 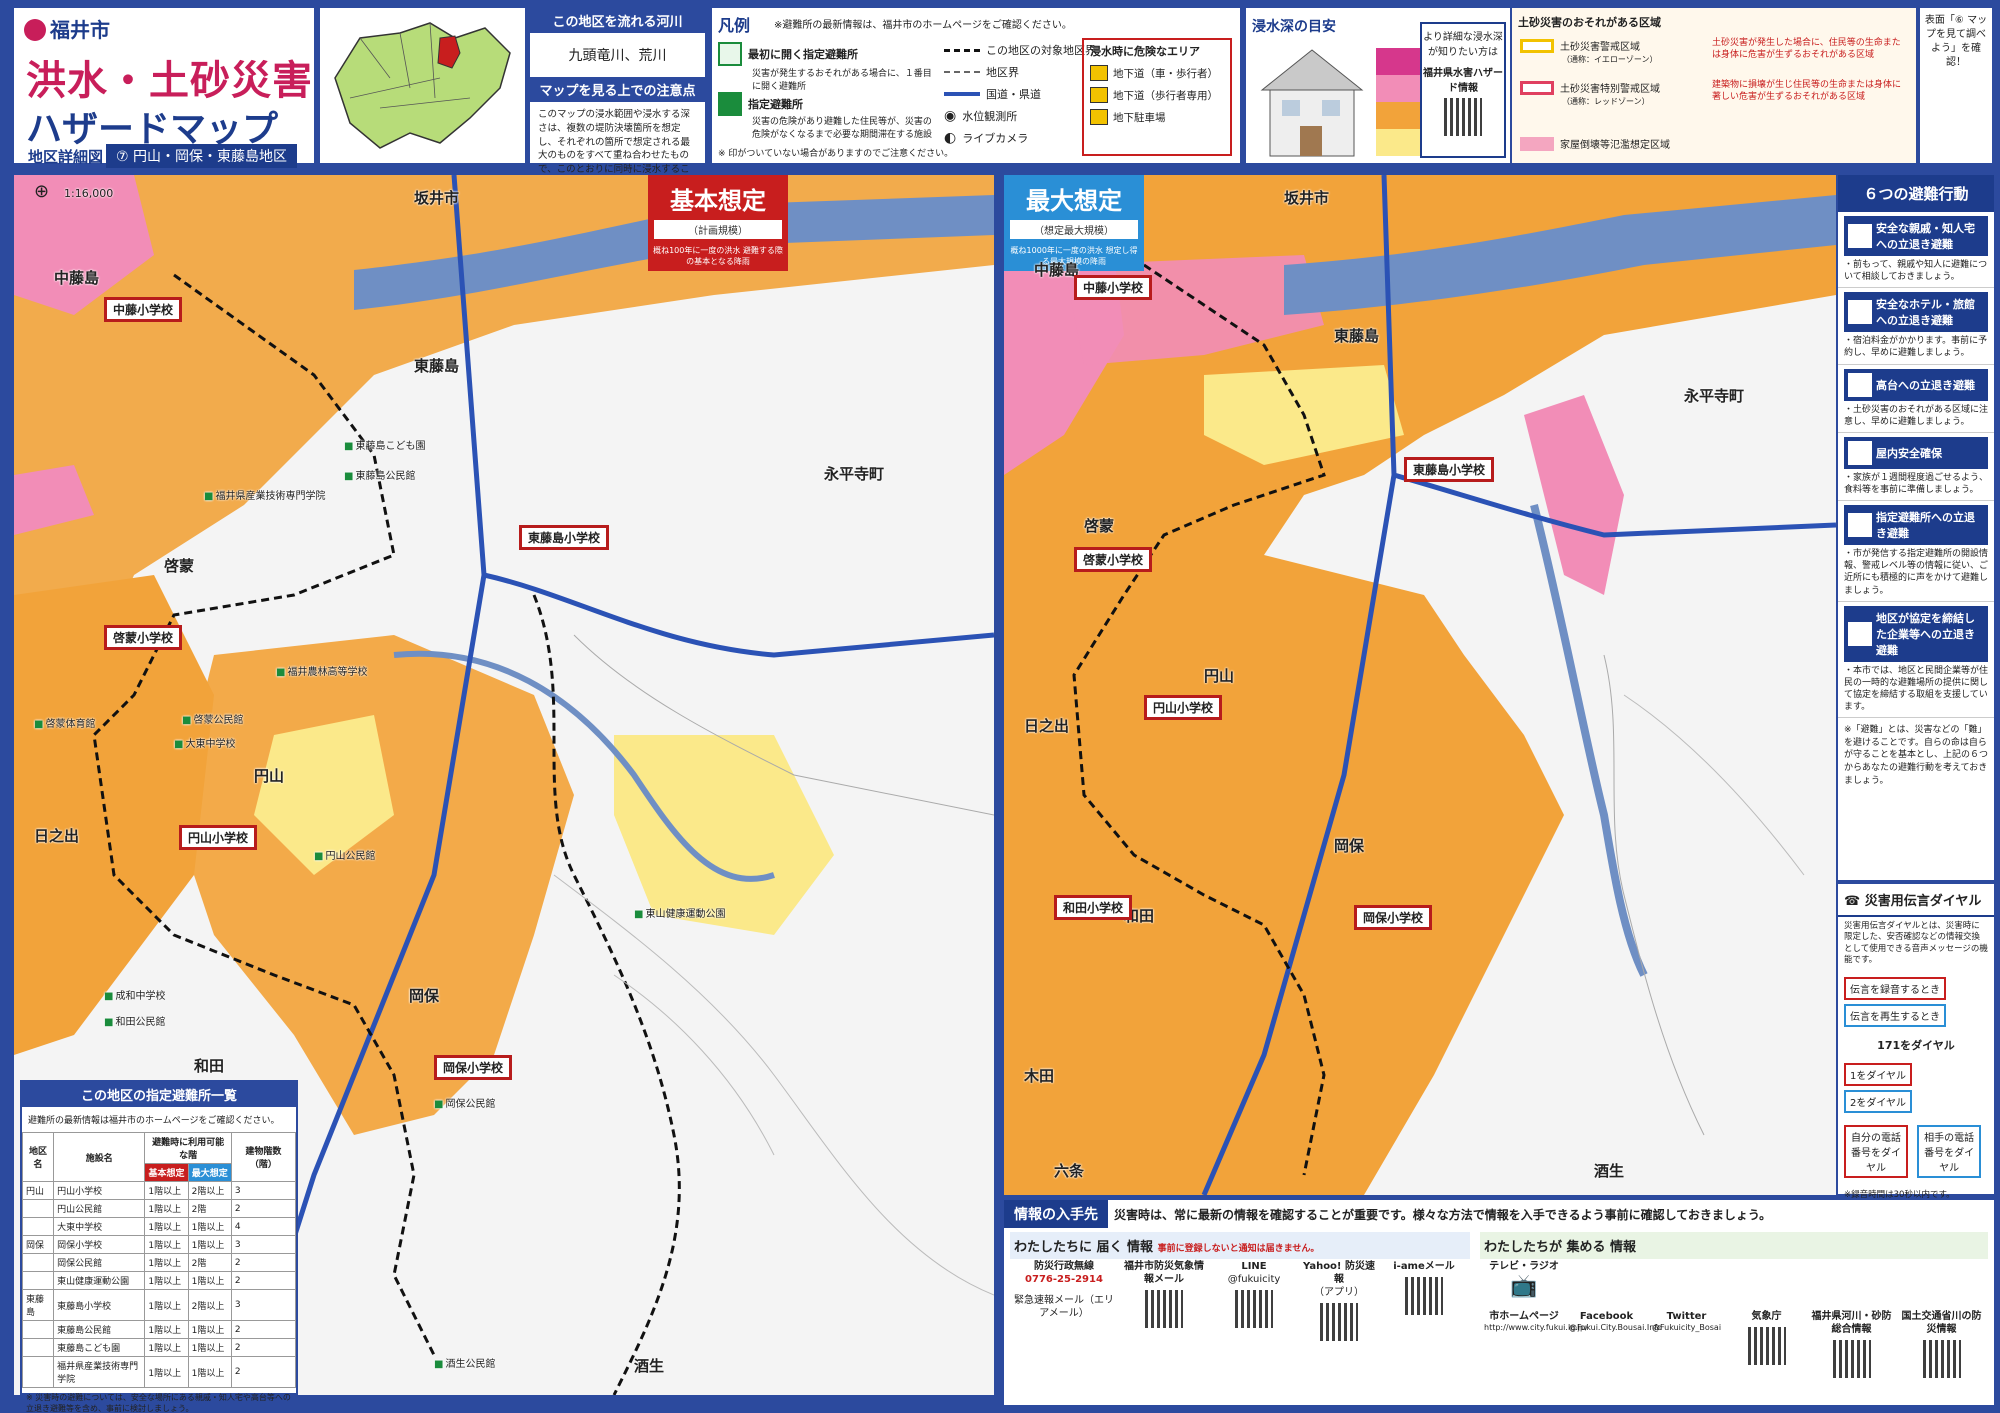 What do you see at coordinates (263, 1305) in the screenshot?
I see `cell-floors: 3` at bounding box center [263, 1305].